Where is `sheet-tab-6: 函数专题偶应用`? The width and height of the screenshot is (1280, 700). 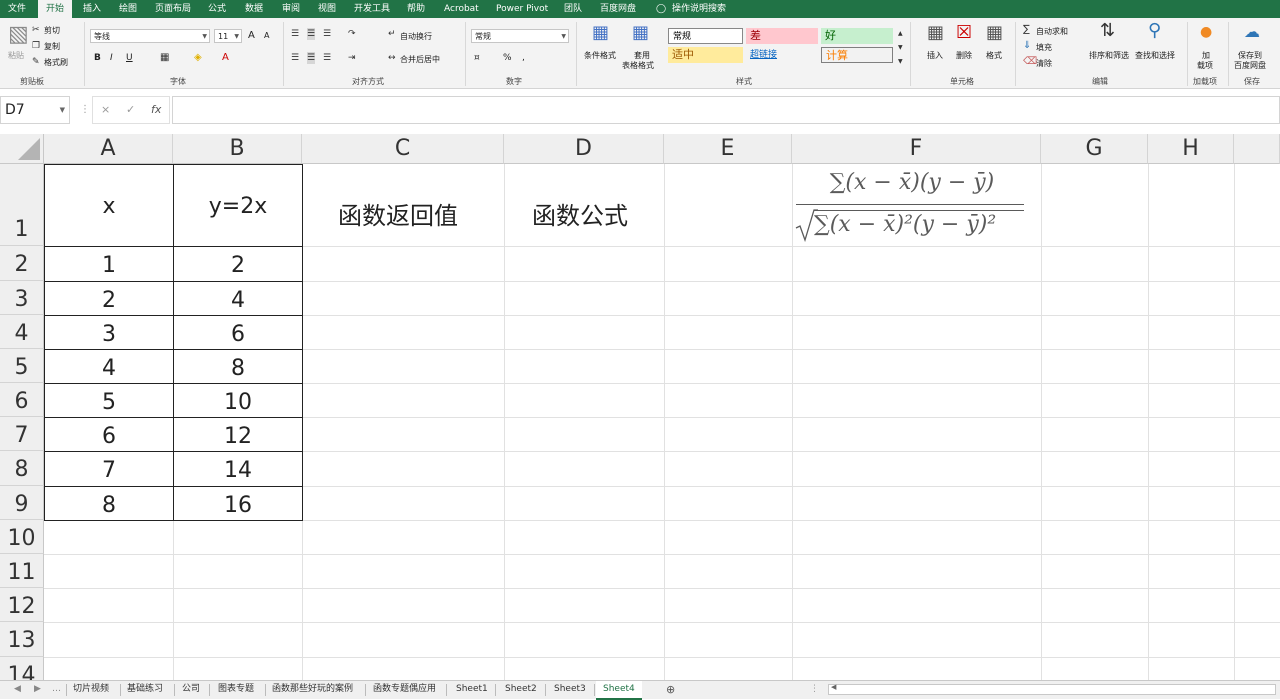 sheet-tab-6: 函数专题偶应用 is located at coordinates (404, 689).